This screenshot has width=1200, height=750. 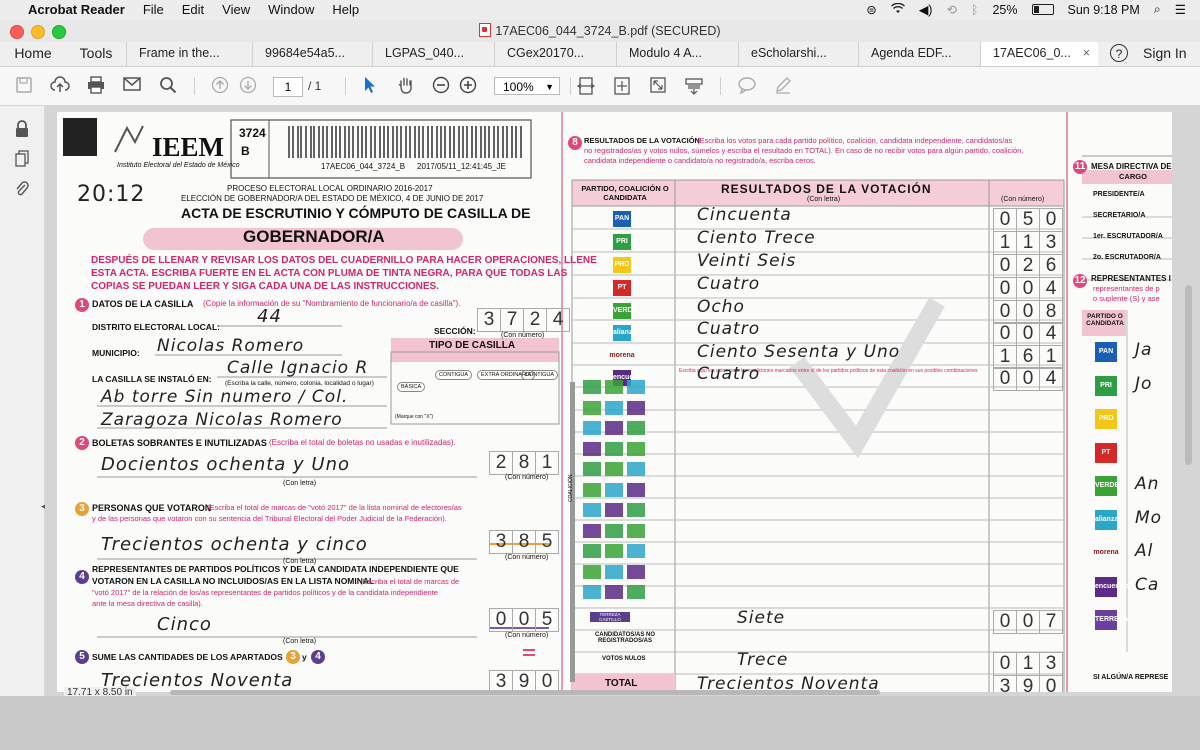 What do you see at coordinates (1157, 9) in the screenshot?
I see `spotlight-icon: ⌕` at bounding box center [1157, 9].